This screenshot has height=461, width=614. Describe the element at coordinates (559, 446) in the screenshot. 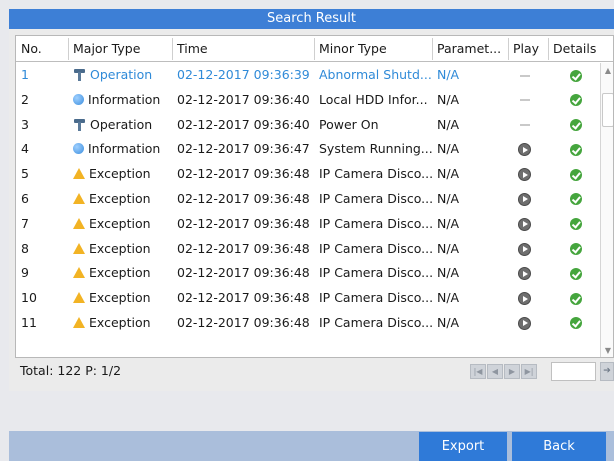

I see `back-button: Back` at that location.